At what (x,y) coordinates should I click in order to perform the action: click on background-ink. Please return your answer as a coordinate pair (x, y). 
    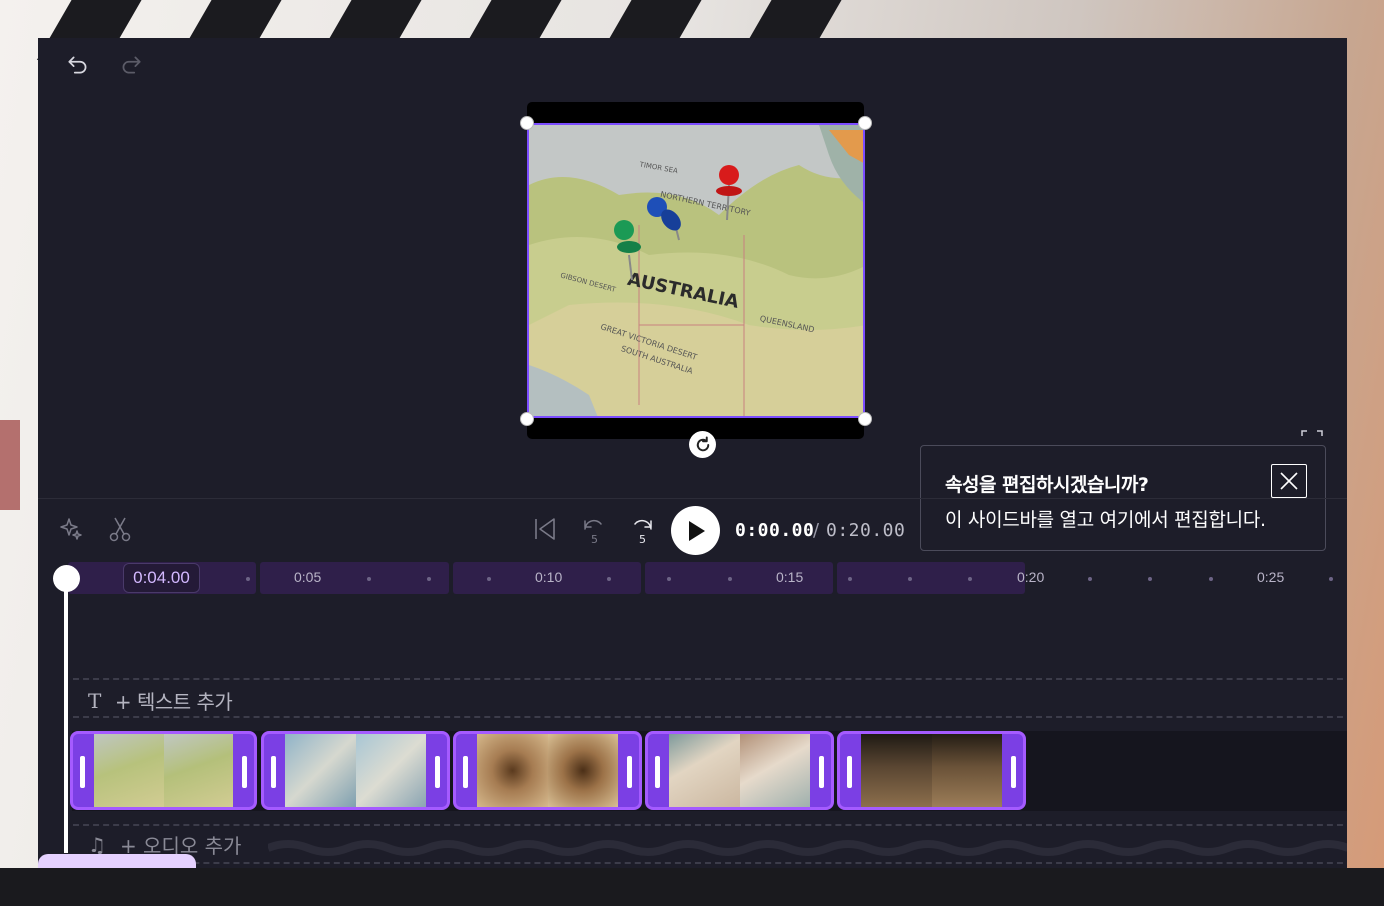
    Looking at the image, I should click on (10, 465).